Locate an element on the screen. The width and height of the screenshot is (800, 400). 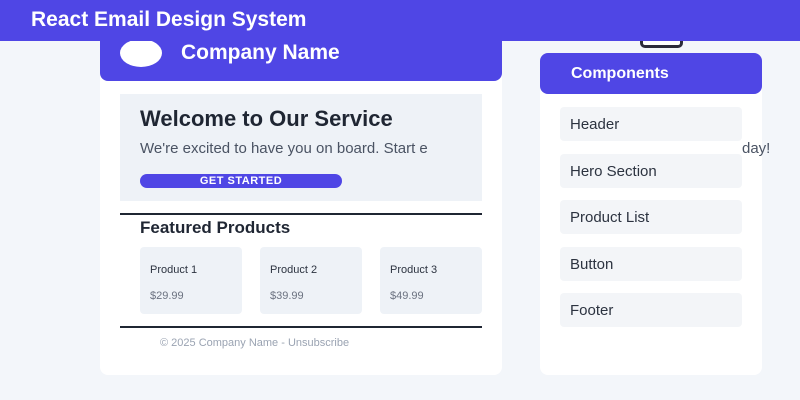
app-title: React Email Design System is located at coordinates (169, 19).